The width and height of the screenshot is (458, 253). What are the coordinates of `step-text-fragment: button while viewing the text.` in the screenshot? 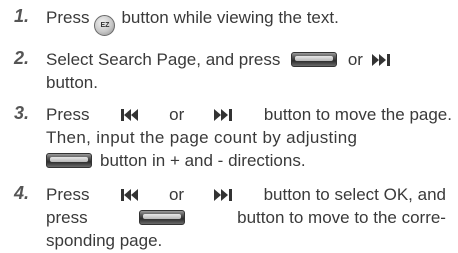 It's located at (230, 17).